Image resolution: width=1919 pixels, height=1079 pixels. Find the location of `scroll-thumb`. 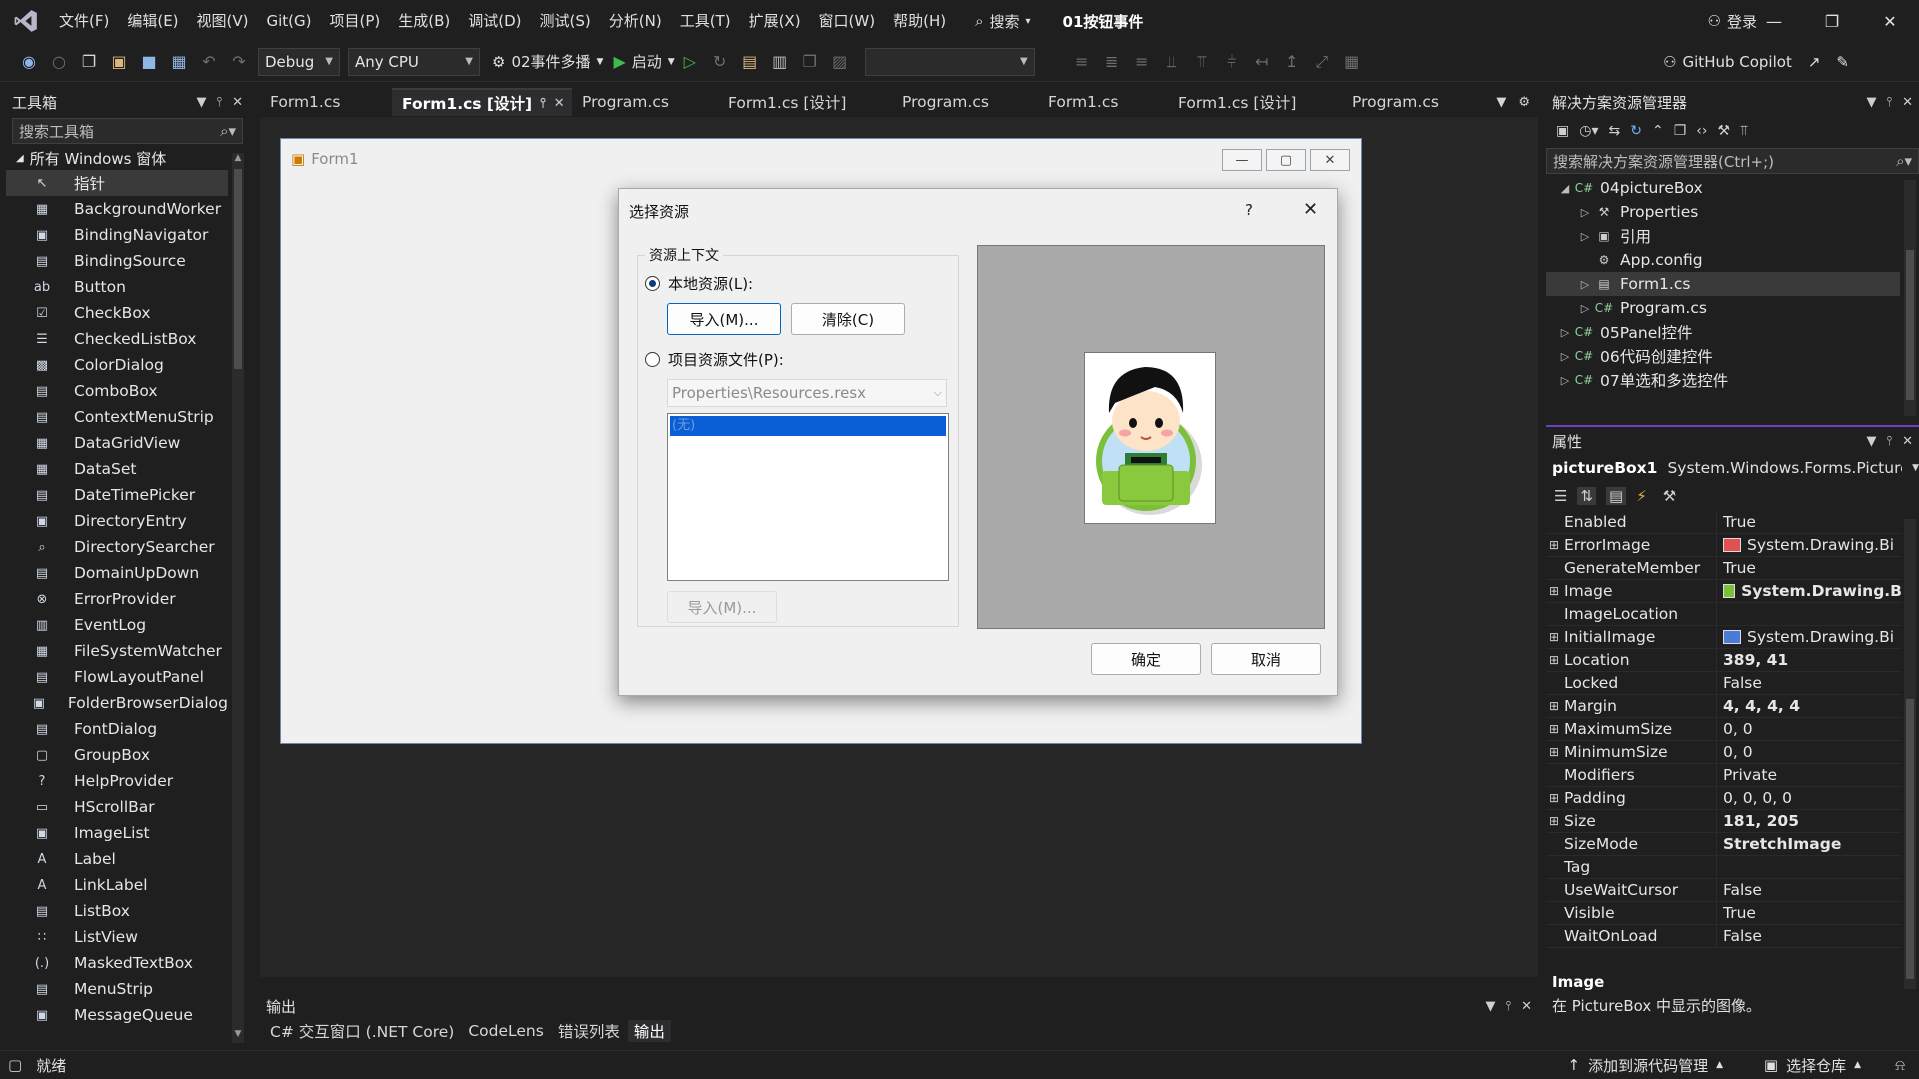

scroll-thumb is located at coordinates (1910, 325).